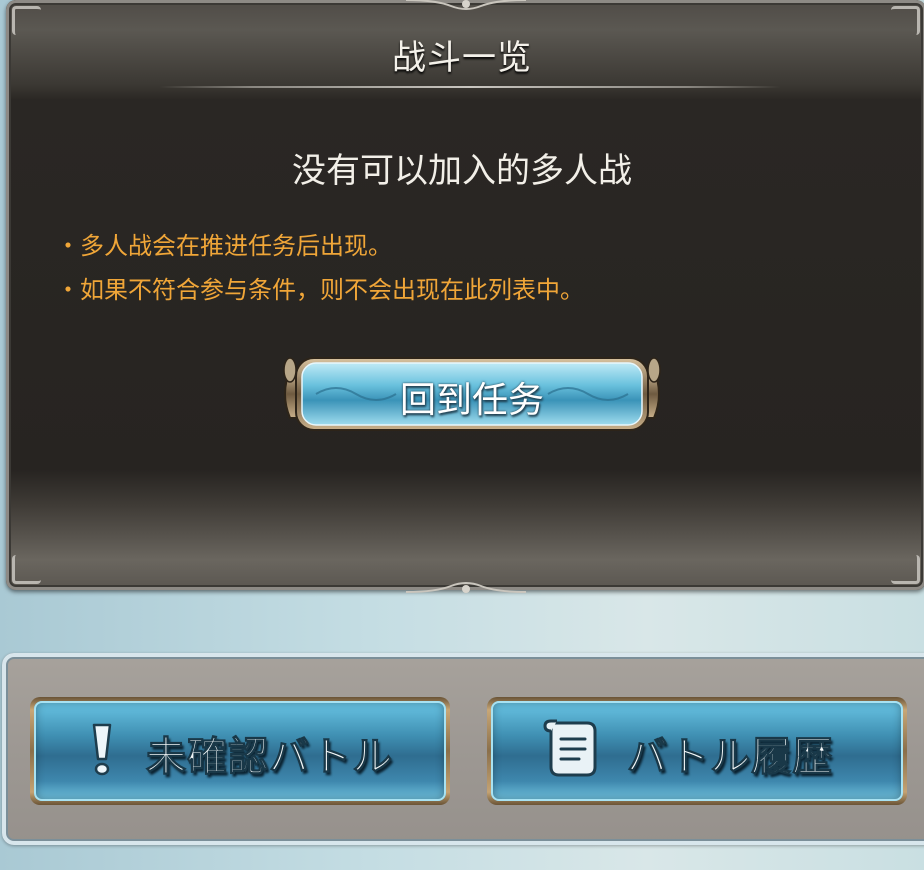  Describe the element at coordinates (730, 757) in the screenshot. I see `battle-history-label: バトル履歴` at that location.